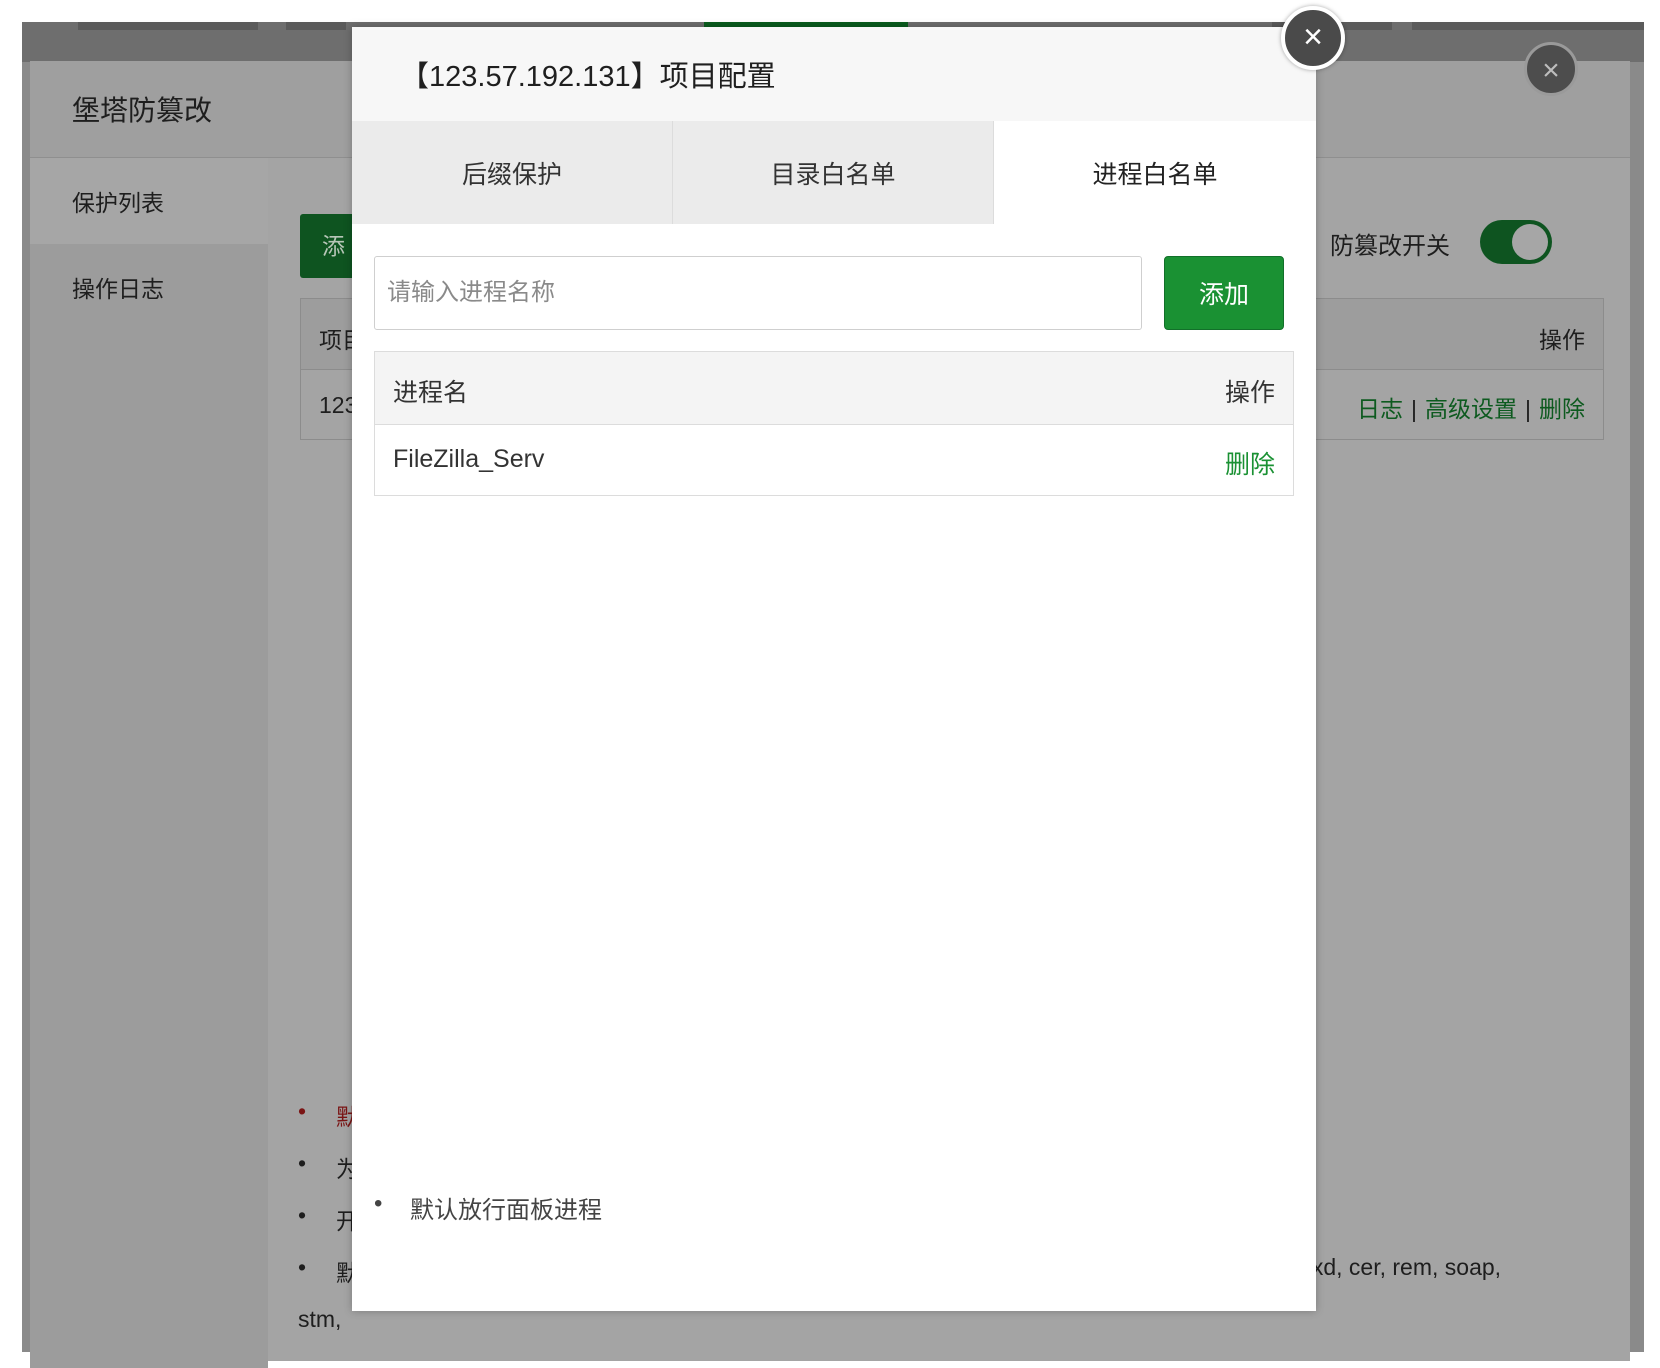  I want to click on note-continuation: stm,, so click(320, 1319).